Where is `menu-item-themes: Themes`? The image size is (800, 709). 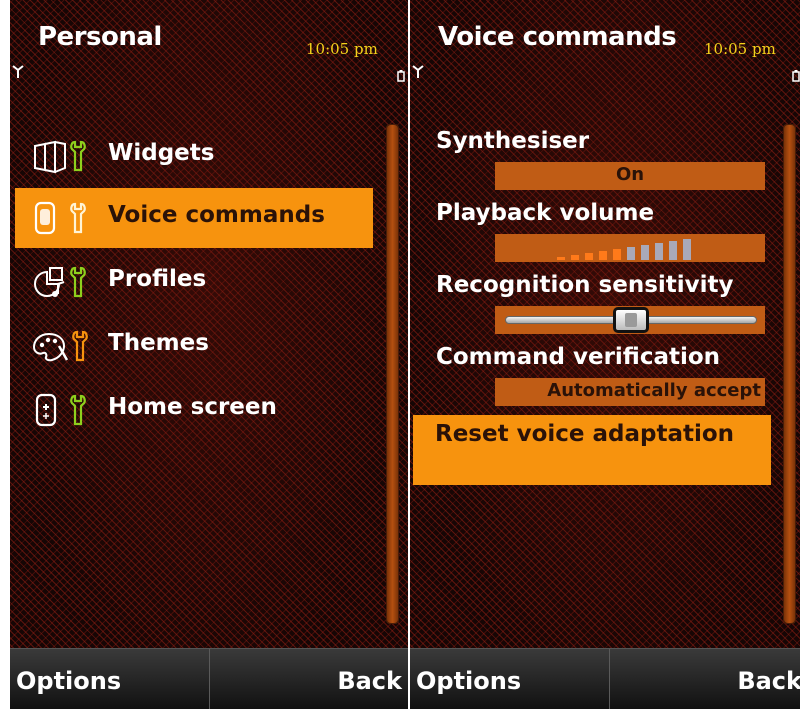 menu-item-themes: Themes is located at coordinates (194, 346).